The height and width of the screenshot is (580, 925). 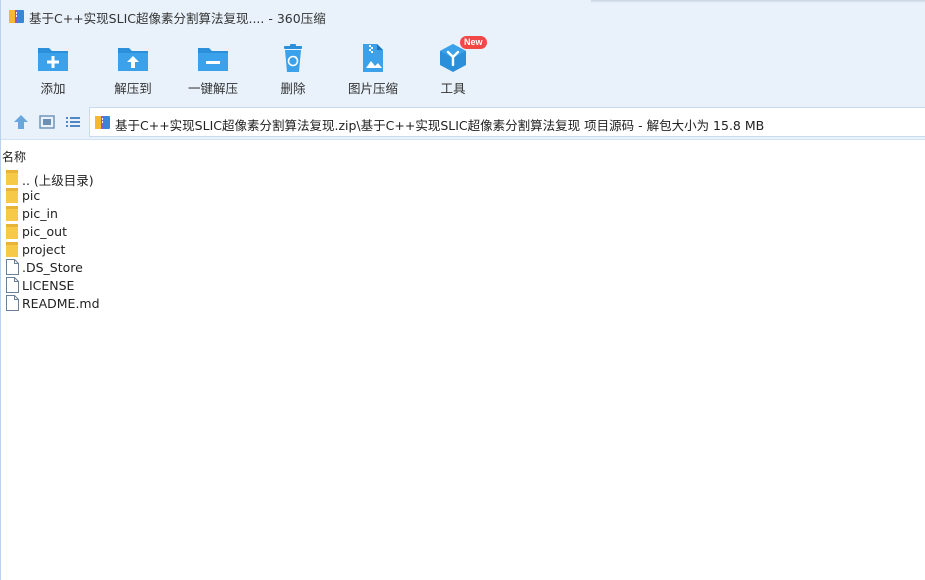 What do you see at coordinates (101, 213) in the screenshot?
I see `list-item-pic-in: pic_in` at bounding box center [101, 213].